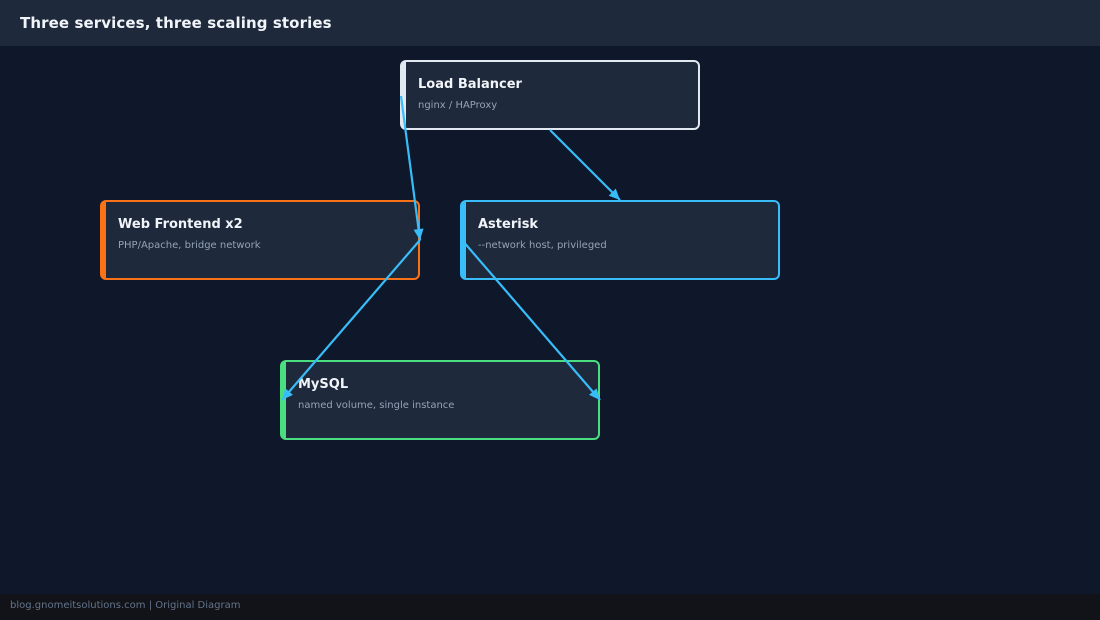 The width and height of the screenshot is (1100, 620). What do you see at coordinates (470, 84) in the screenshot?
I see `node-title: Load Balancer` at bounding box center [470, 84].